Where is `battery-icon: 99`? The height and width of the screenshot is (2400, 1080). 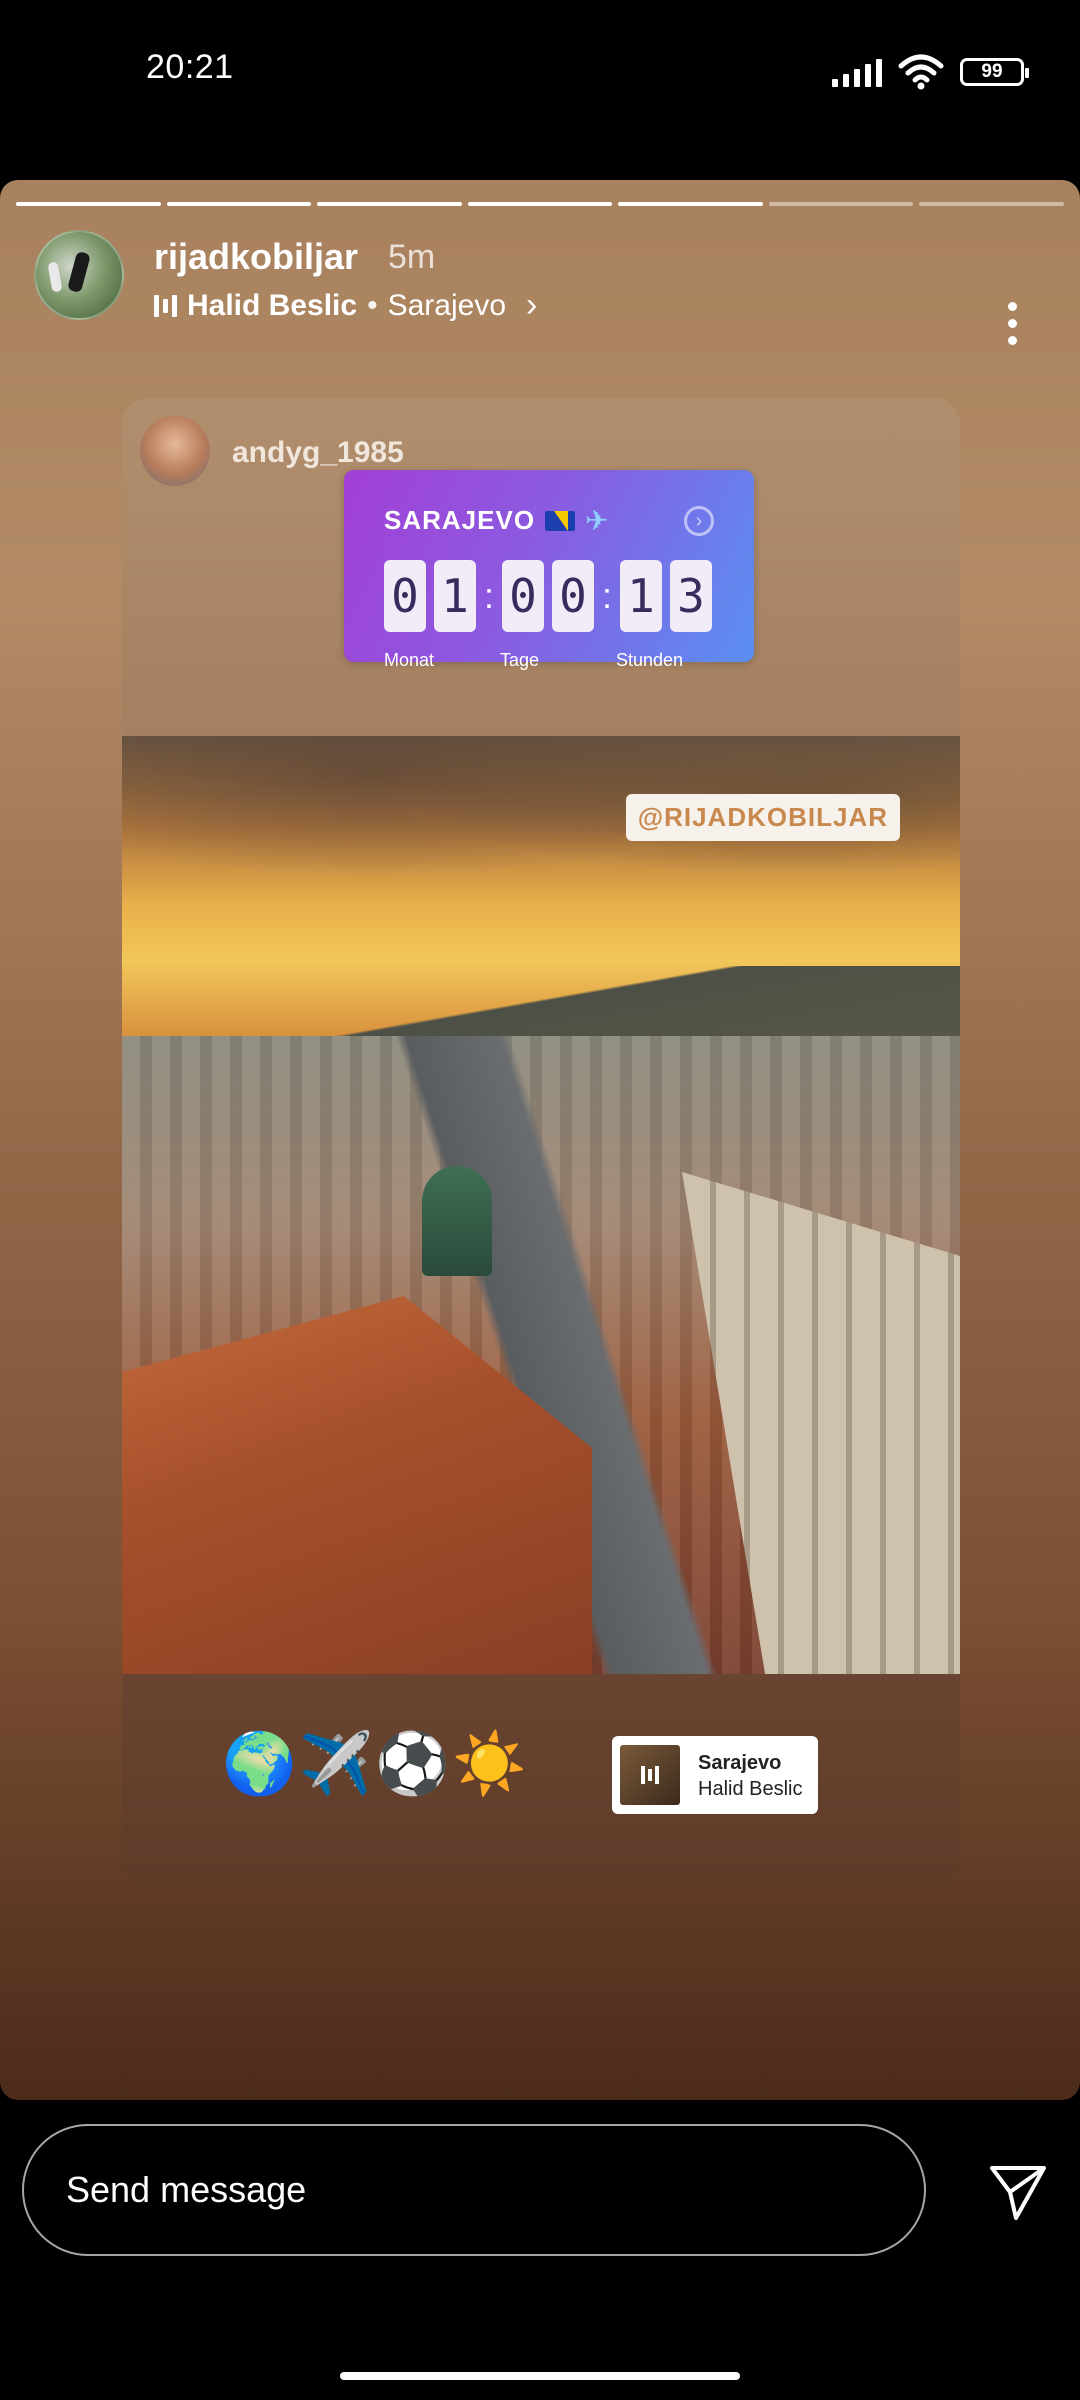 battery-icon: 99 is located at coordinates (994, 72).